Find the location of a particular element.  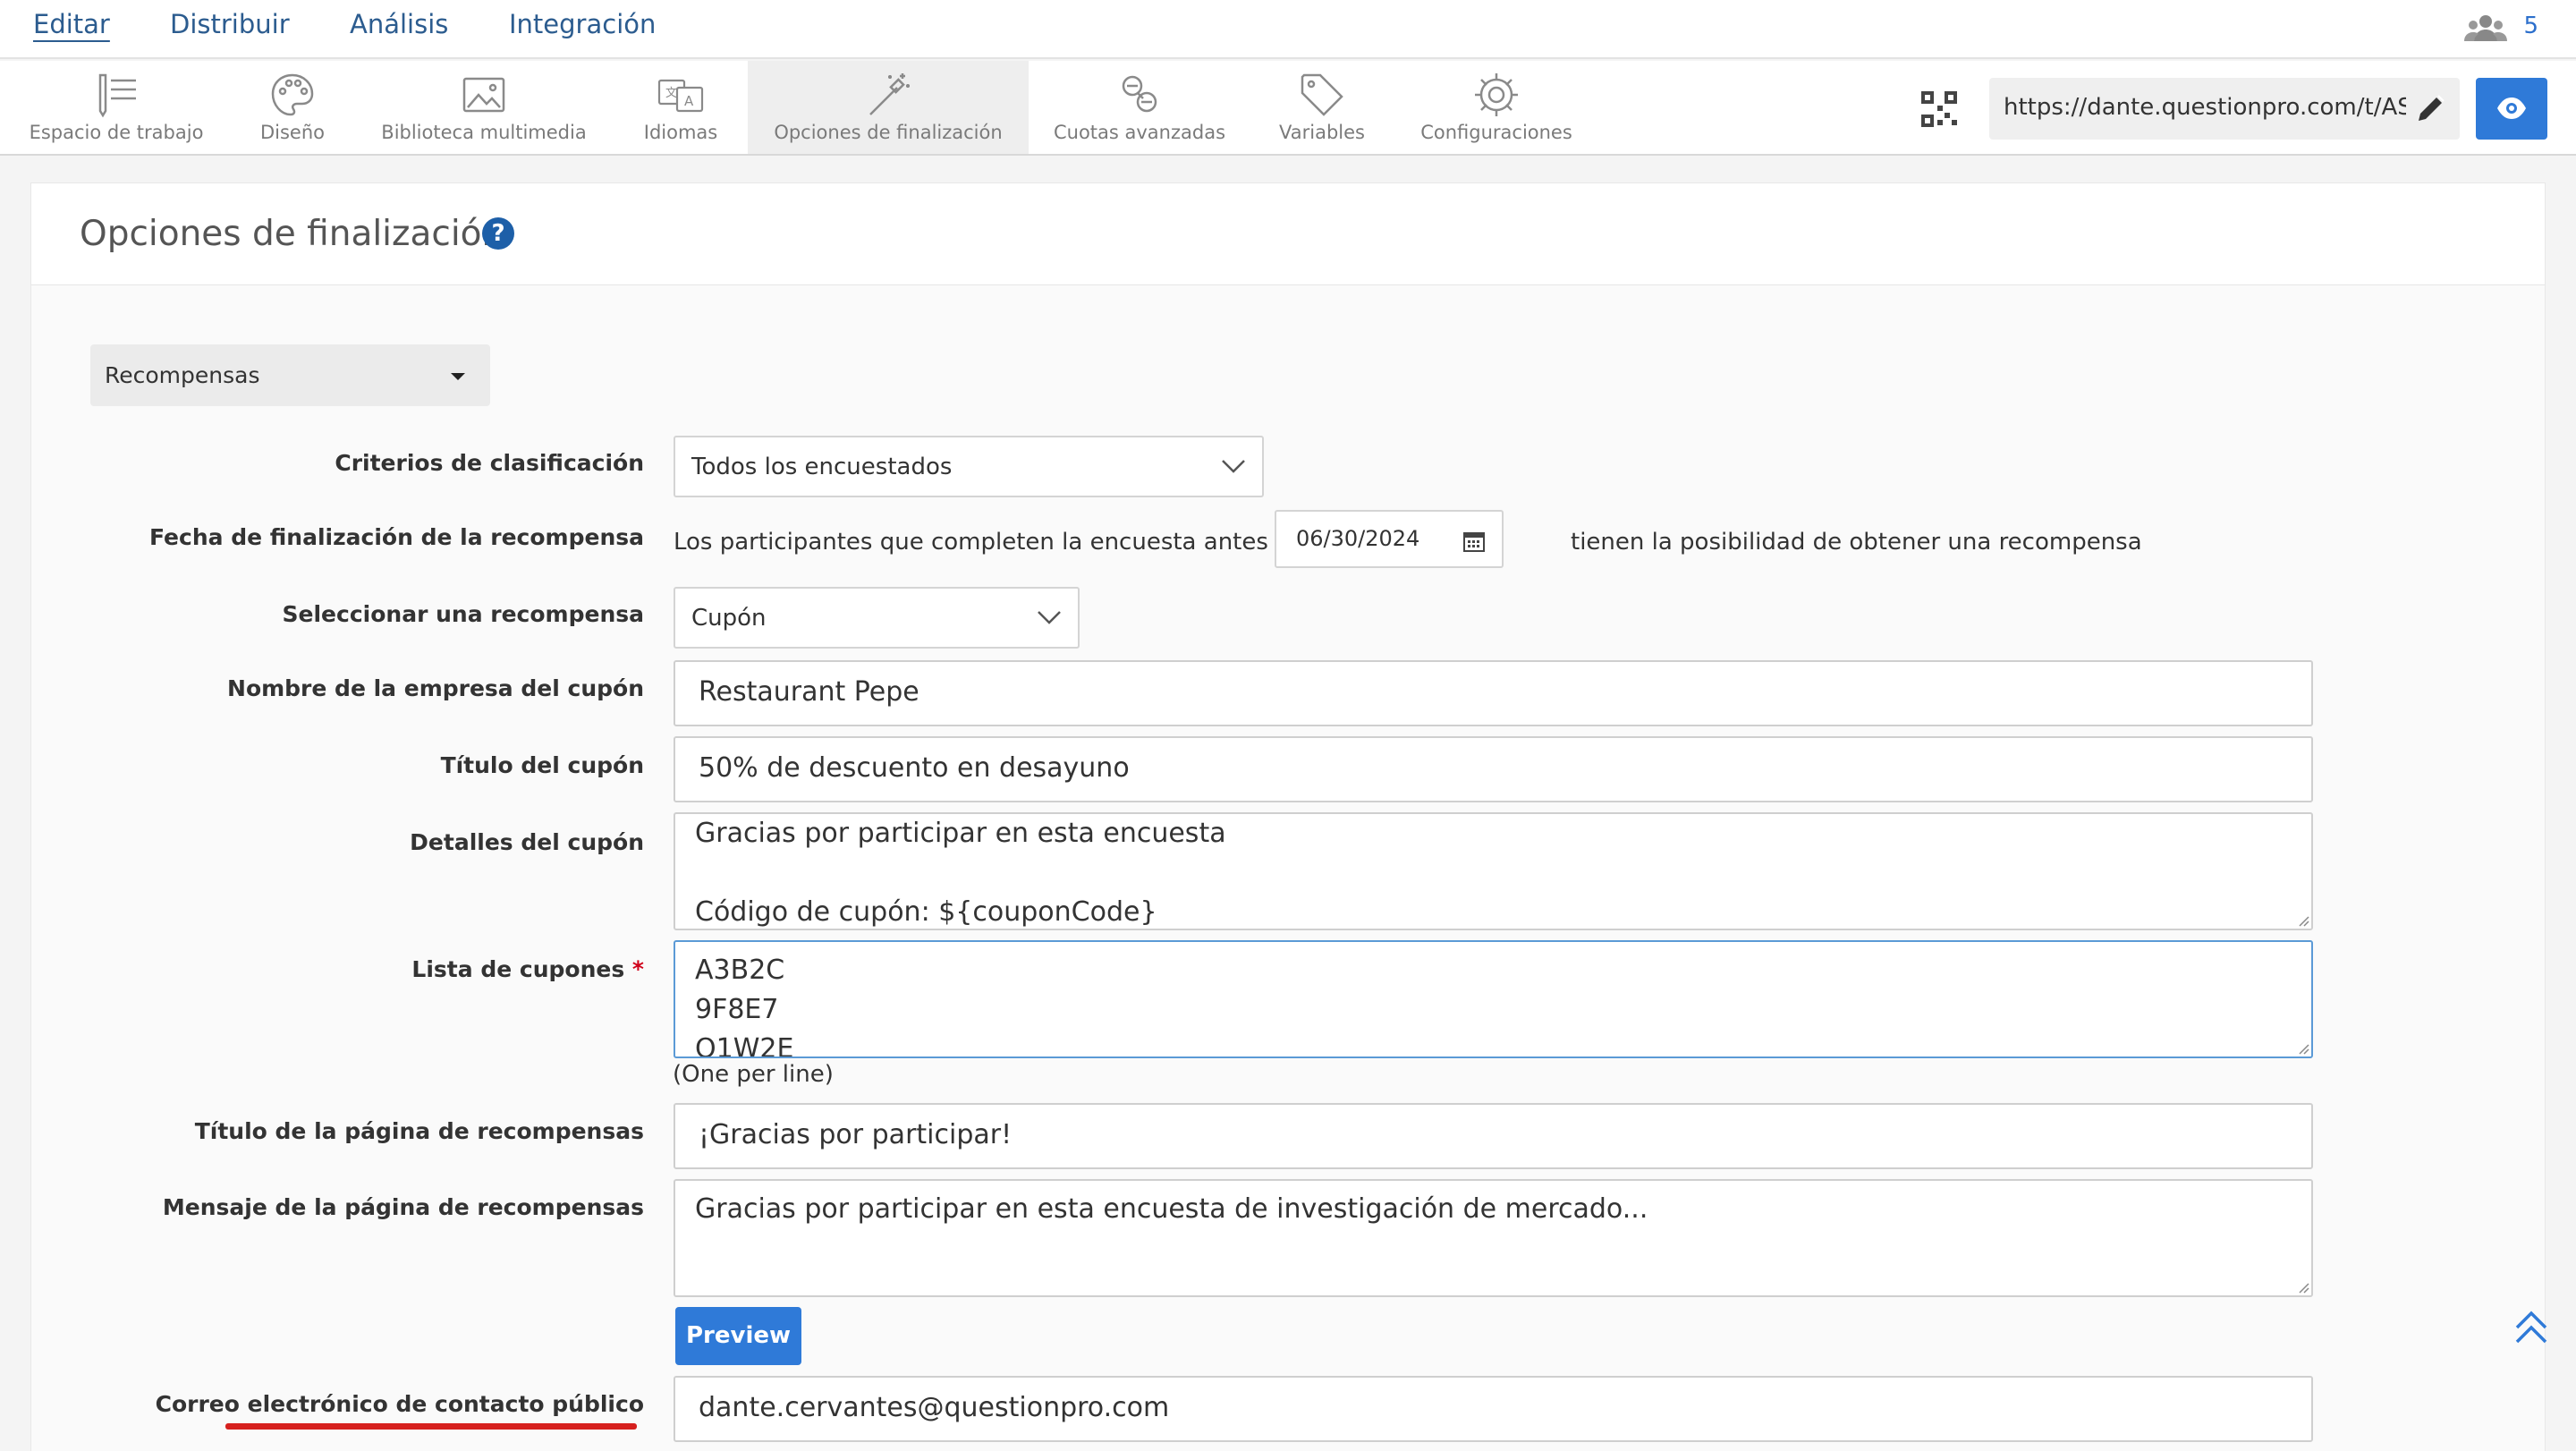

reward-select: Cupón is located at coordinates (877, 618).